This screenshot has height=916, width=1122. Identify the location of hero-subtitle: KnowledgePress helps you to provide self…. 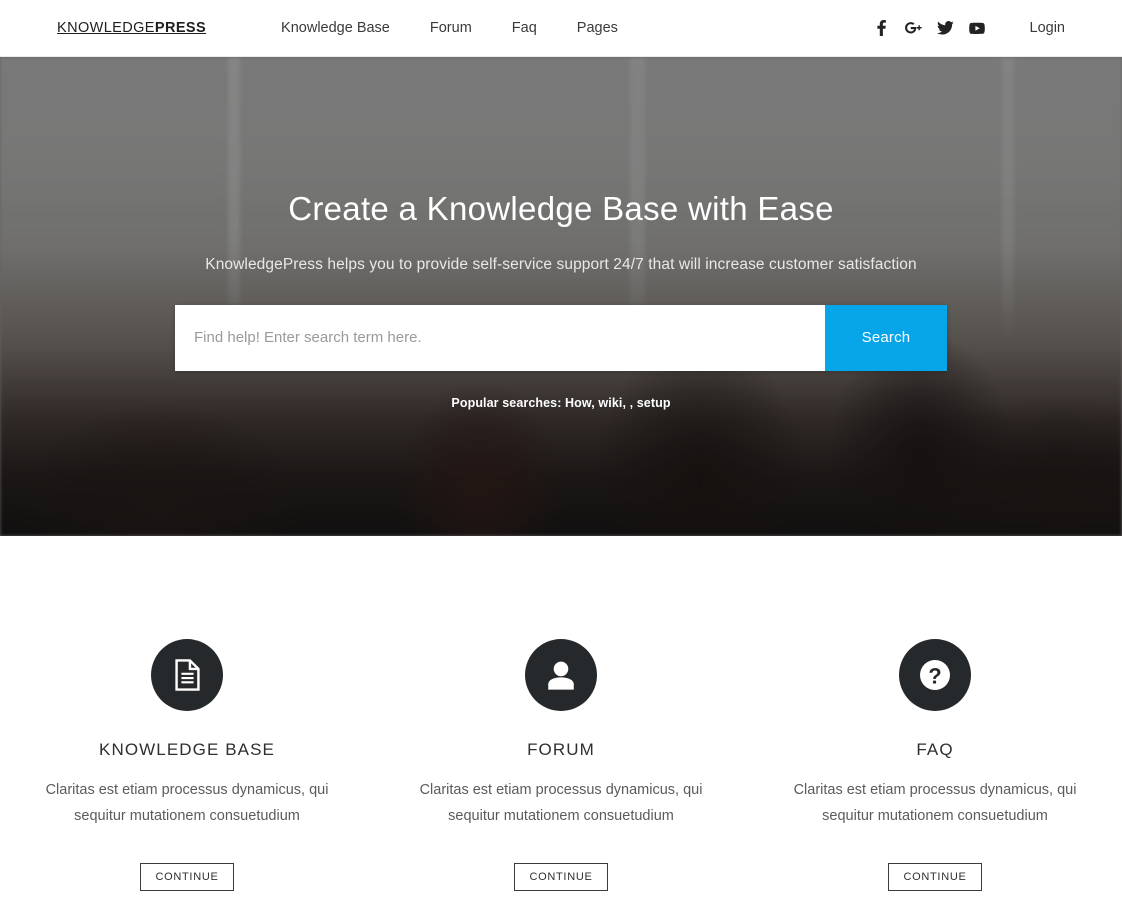
(561, 264).